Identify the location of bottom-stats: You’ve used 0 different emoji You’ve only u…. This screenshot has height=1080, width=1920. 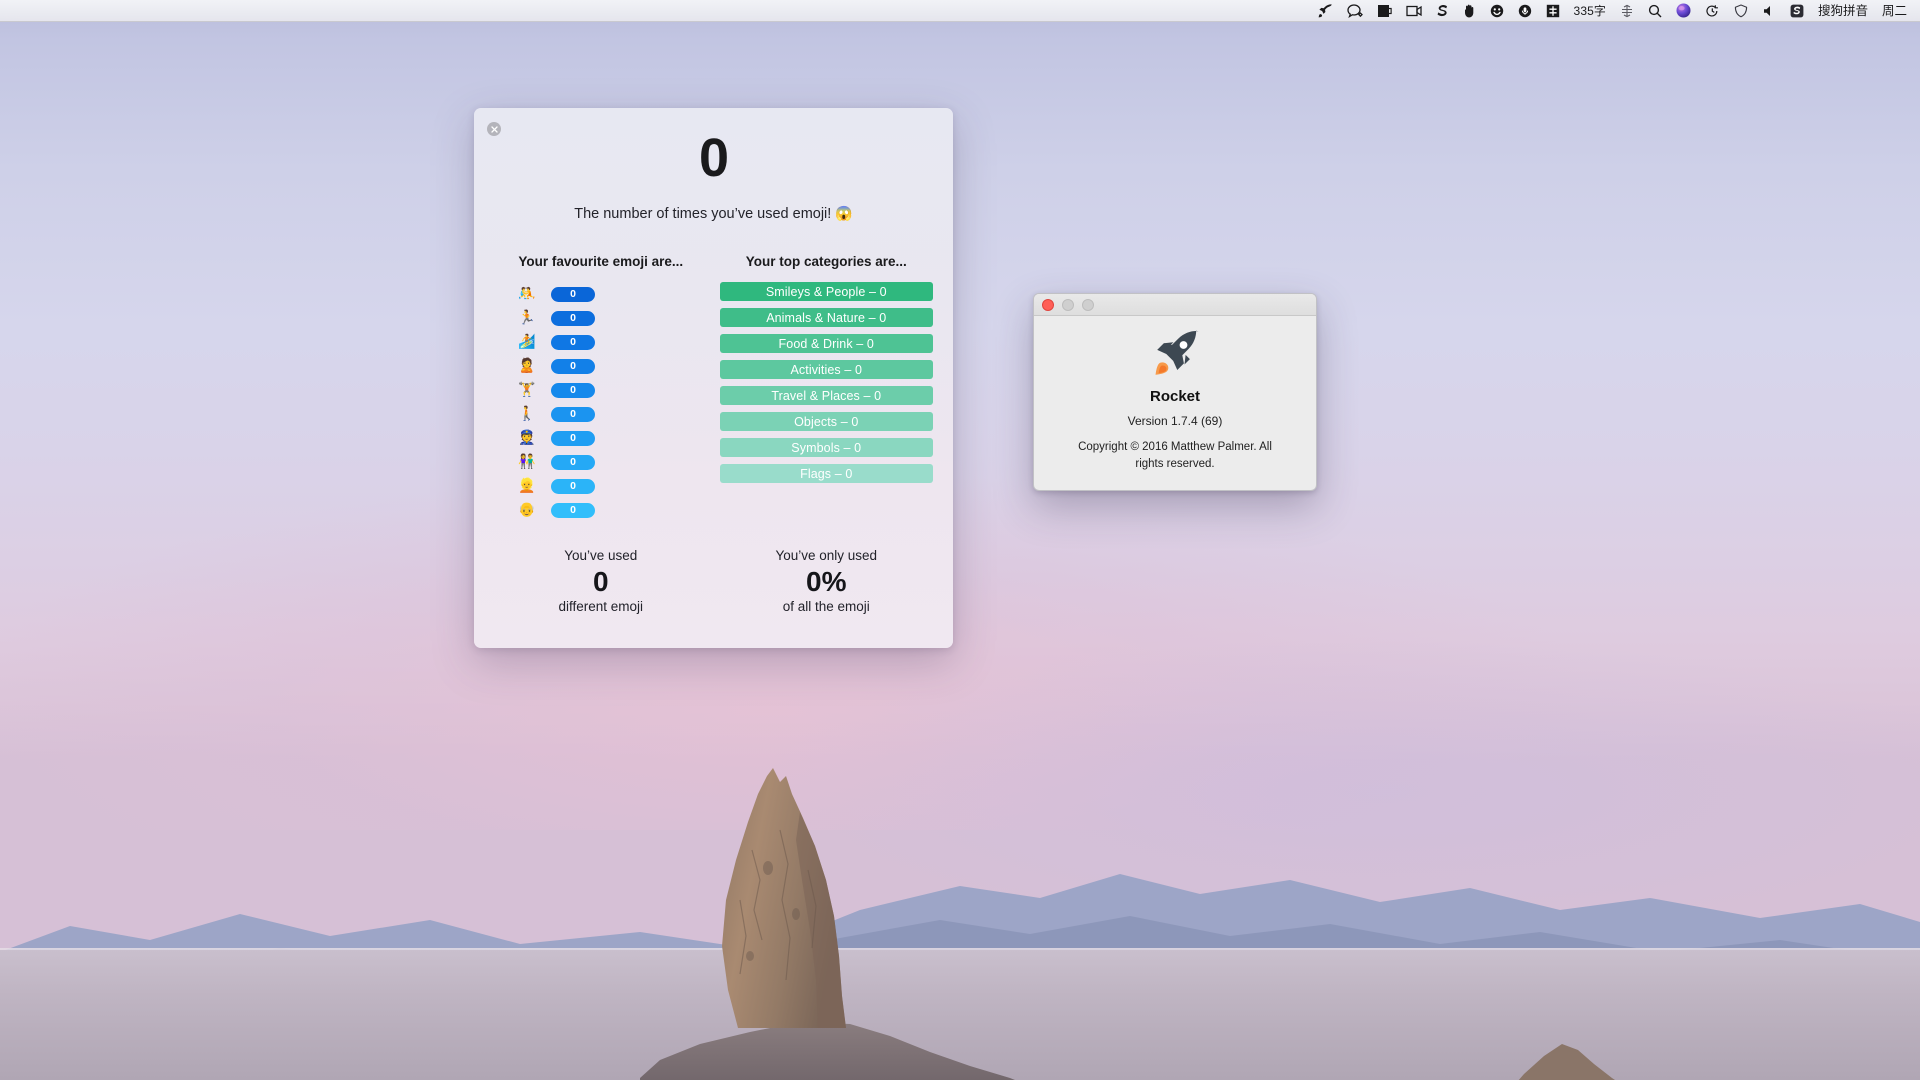
(713, 581).